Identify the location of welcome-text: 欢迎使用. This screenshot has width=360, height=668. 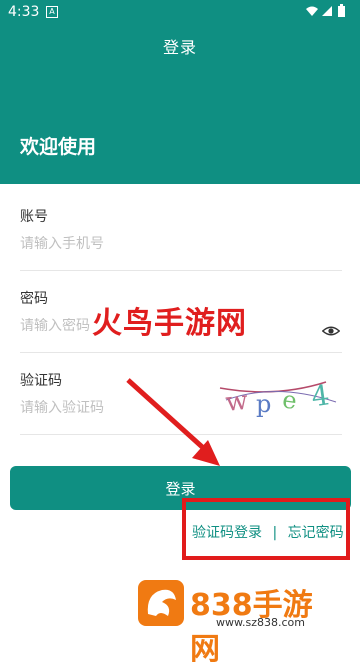
(58, 147).